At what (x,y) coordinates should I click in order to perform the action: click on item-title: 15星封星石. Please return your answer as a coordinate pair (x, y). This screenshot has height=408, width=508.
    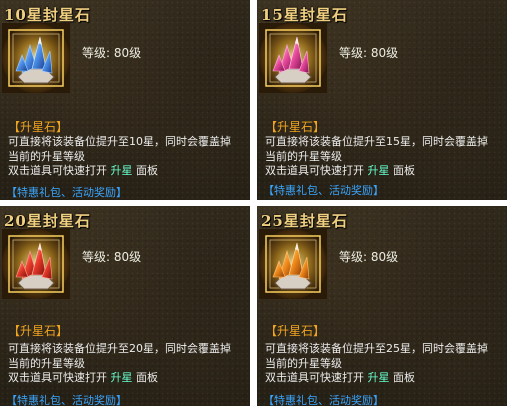
    Looking at the image, I should click on (304, 15).